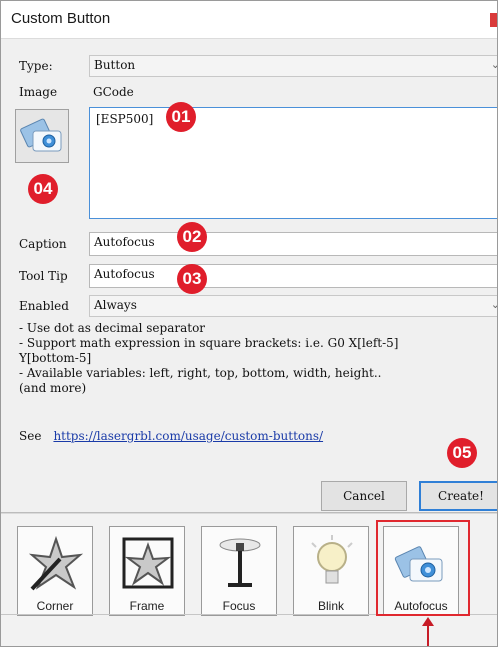 This screenshot has height=647, width=498. Describe the element at coordinates (293, 163) in the screenshot. I see `gcode-textarea: [ESP500]` at that location.